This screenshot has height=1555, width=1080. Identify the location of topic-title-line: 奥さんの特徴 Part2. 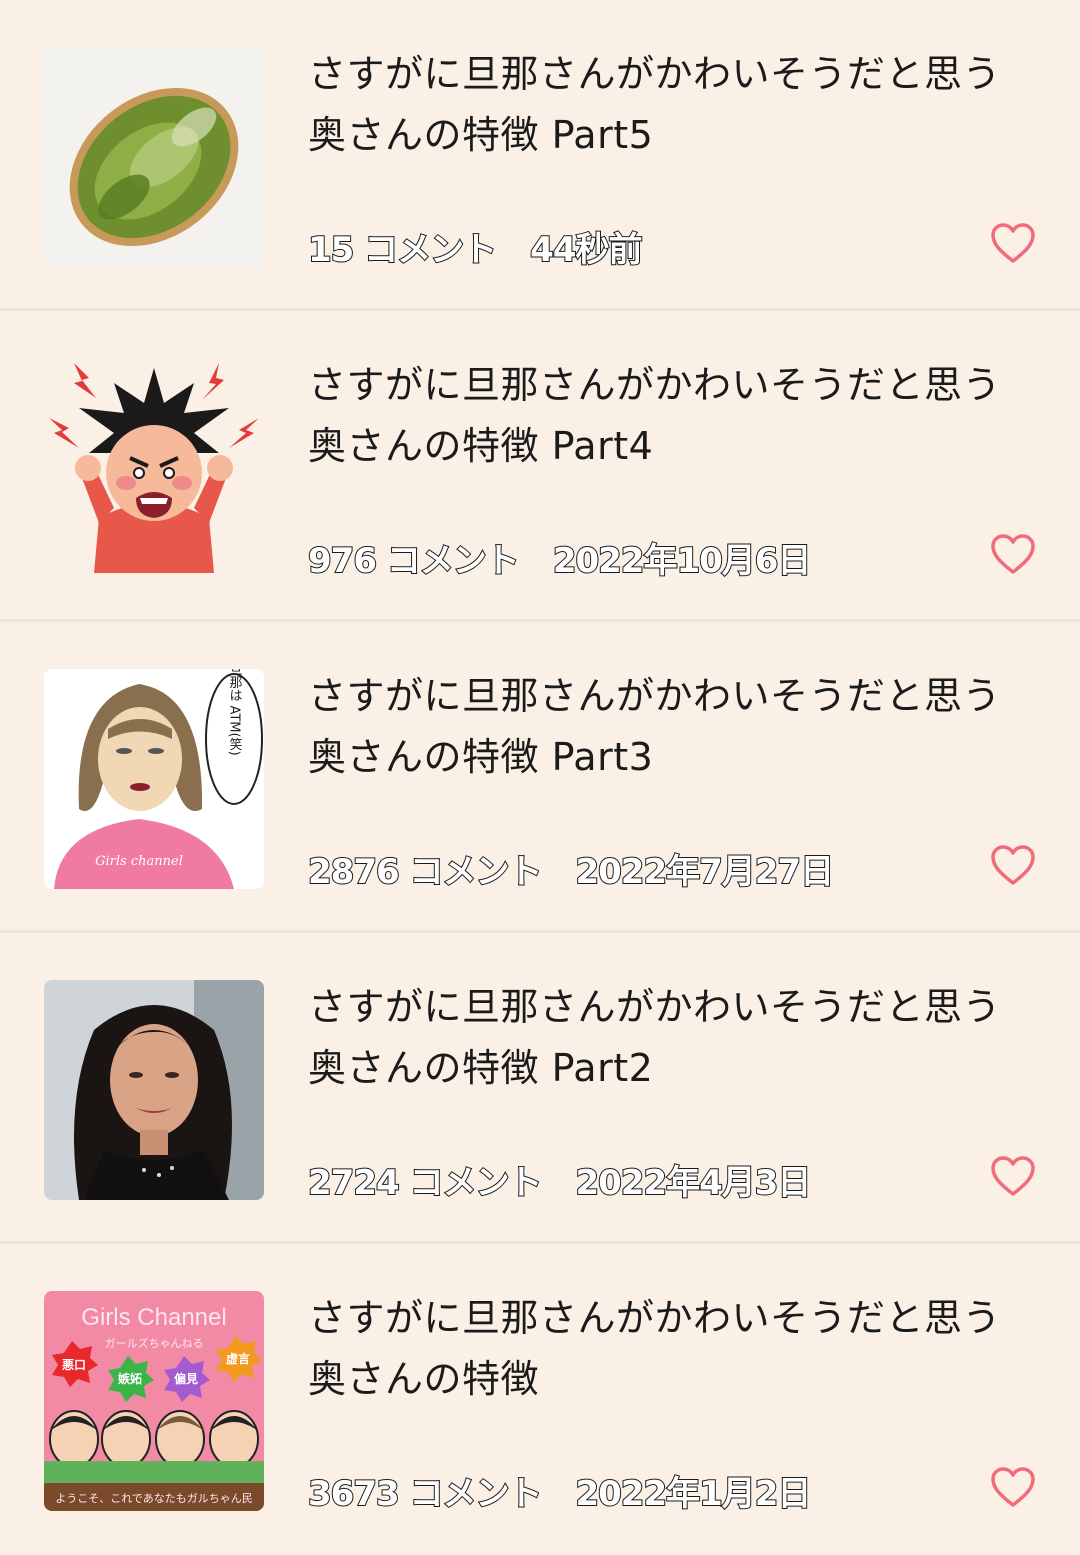
(481, 1068).